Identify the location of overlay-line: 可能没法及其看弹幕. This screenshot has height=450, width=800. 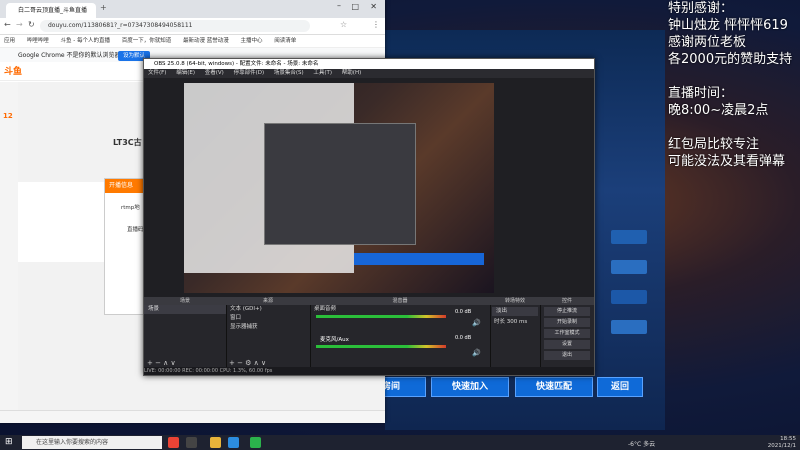
(727, 161).